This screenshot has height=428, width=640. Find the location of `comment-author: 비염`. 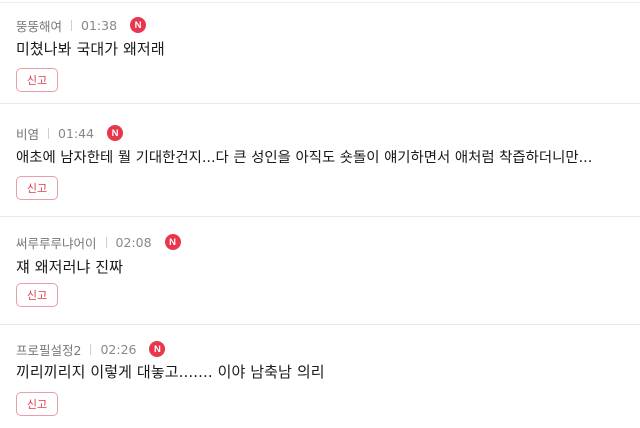

comment-author: 비염 is located at coordinates (27, 133).